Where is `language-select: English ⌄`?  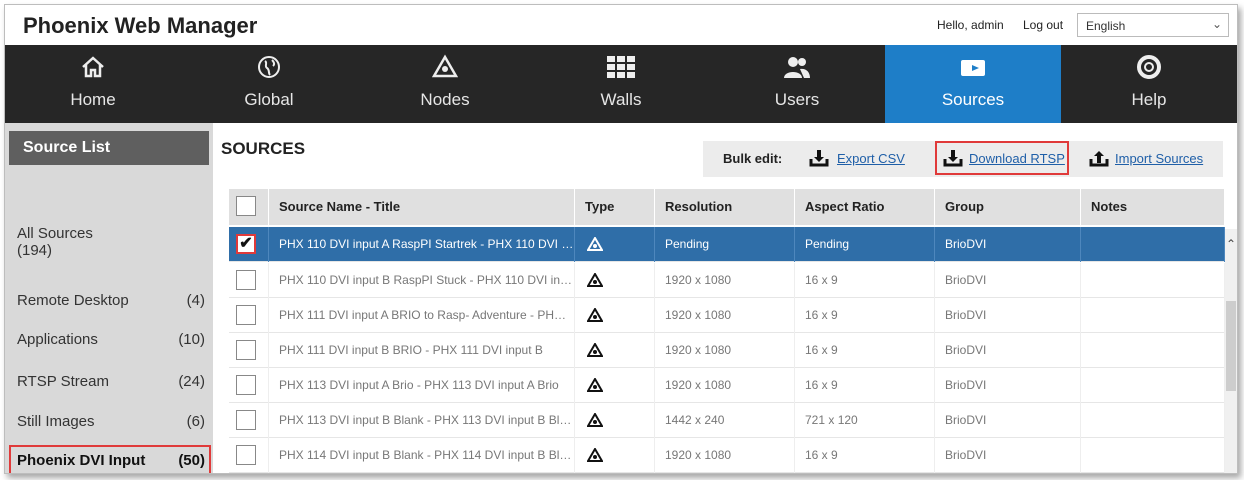
language-select: English ⌄ is located at coordinates (1153, 25).